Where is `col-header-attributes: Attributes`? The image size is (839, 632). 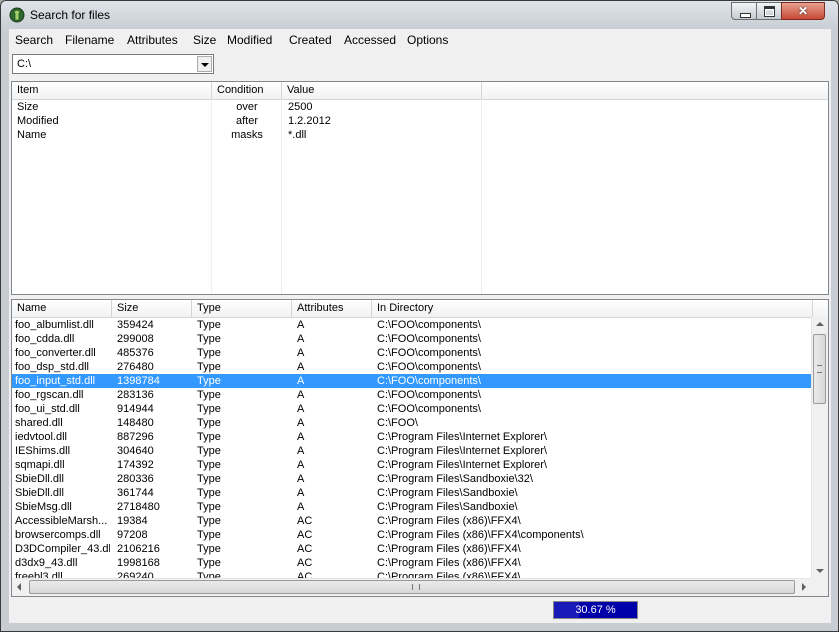 col-header-attributes: Attributes is located at coordinates (332, 308).